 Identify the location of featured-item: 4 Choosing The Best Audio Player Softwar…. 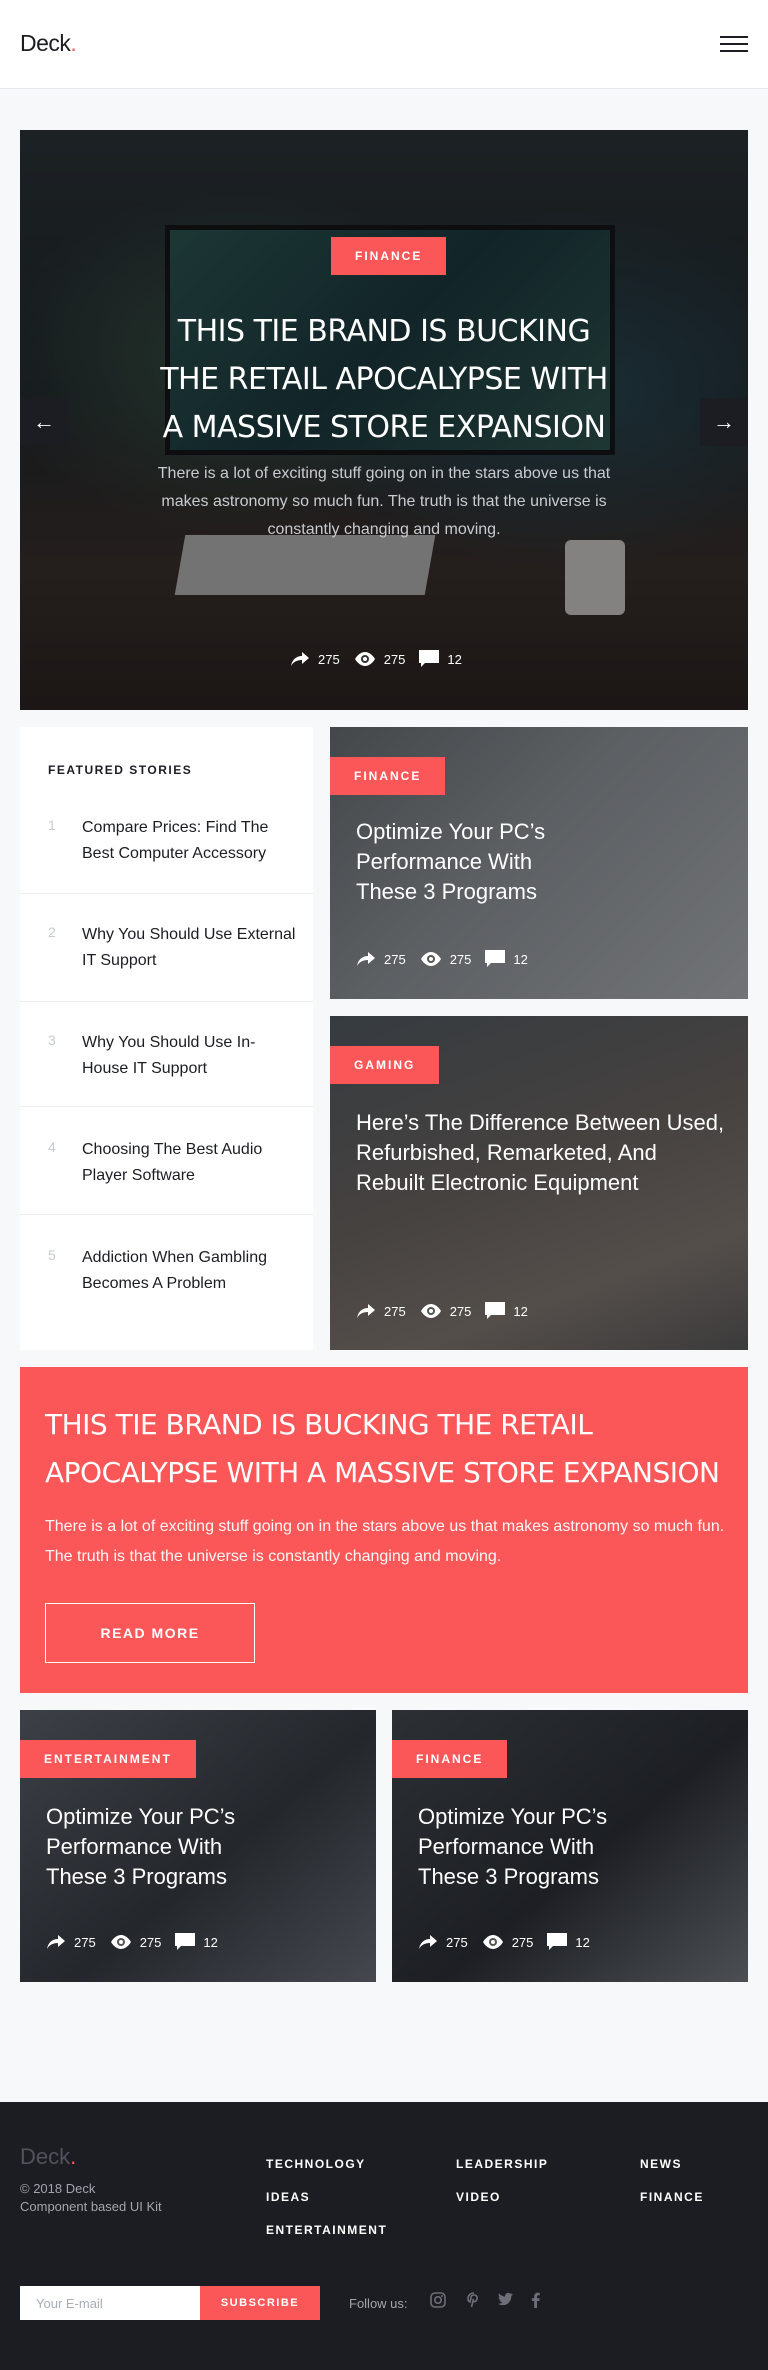
(166, 1160).